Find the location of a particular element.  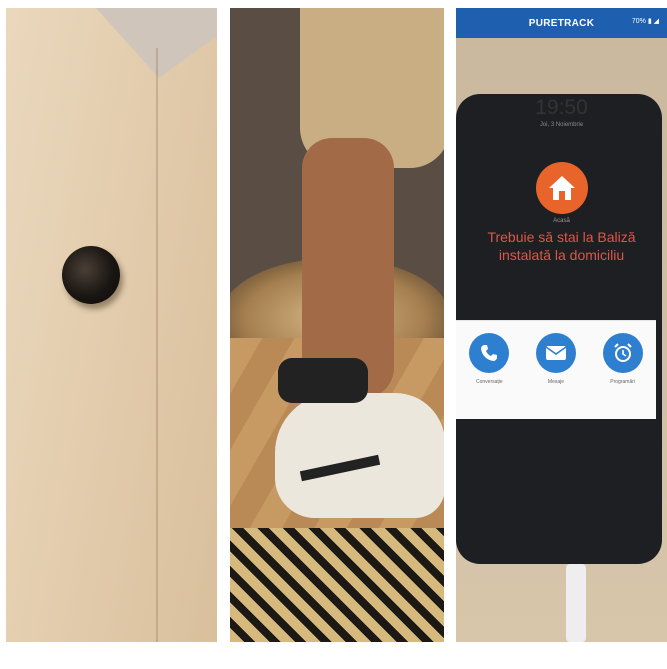

home-icon is located at coordinates (561, 188).